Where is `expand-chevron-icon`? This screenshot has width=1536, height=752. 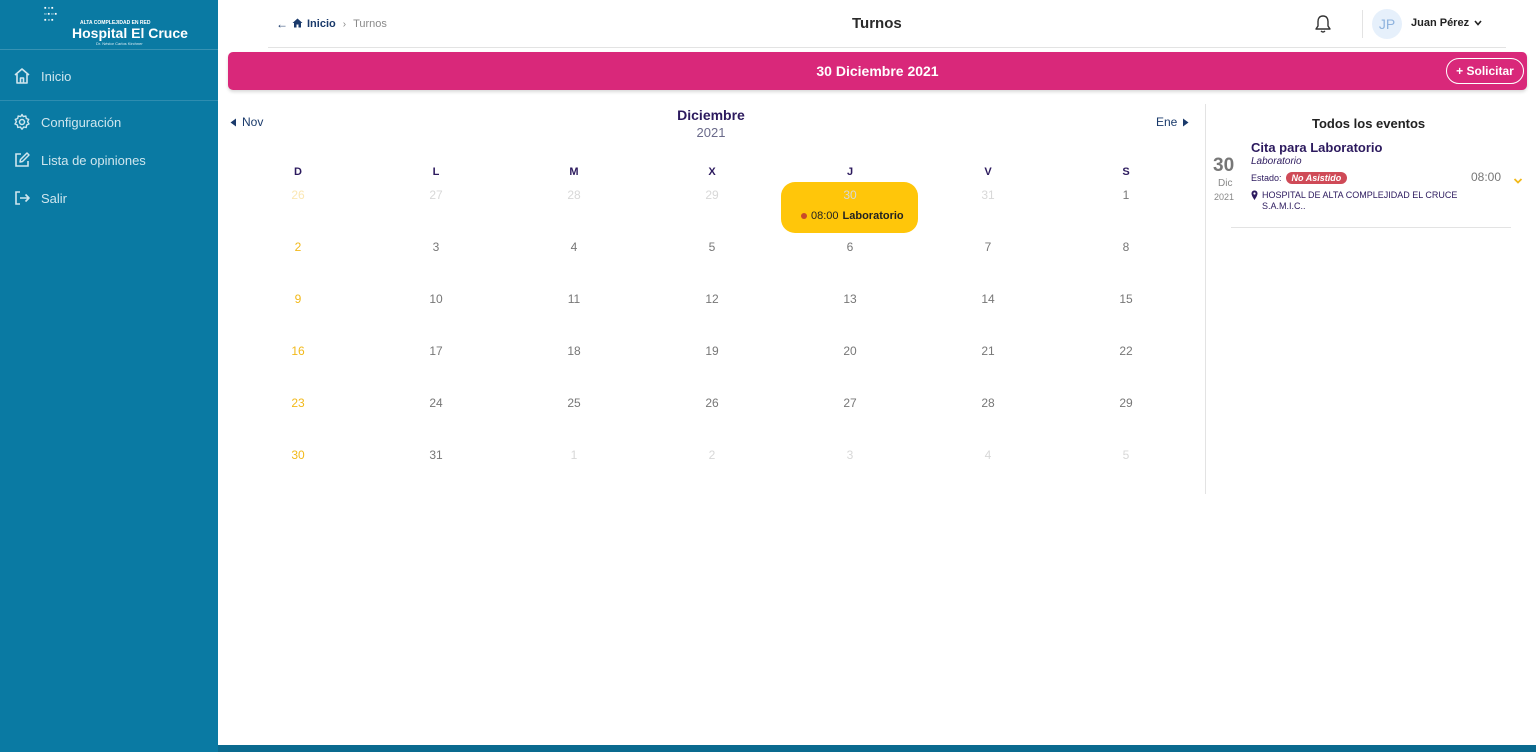 expand-chevron-icon is located at coordinates (1518, 178).